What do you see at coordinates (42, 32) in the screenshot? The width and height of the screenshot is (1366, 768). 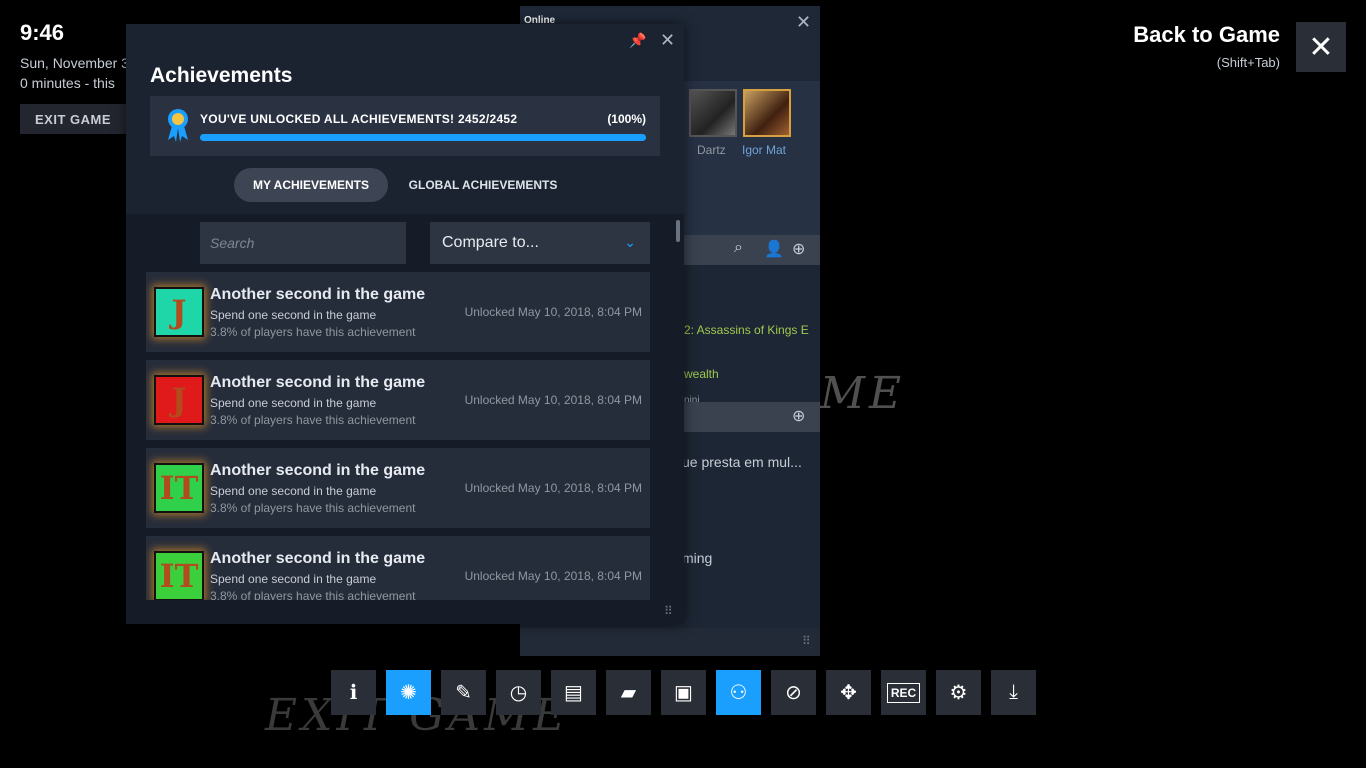 I see `clock: 9:46` at bounding box center [42, 32].